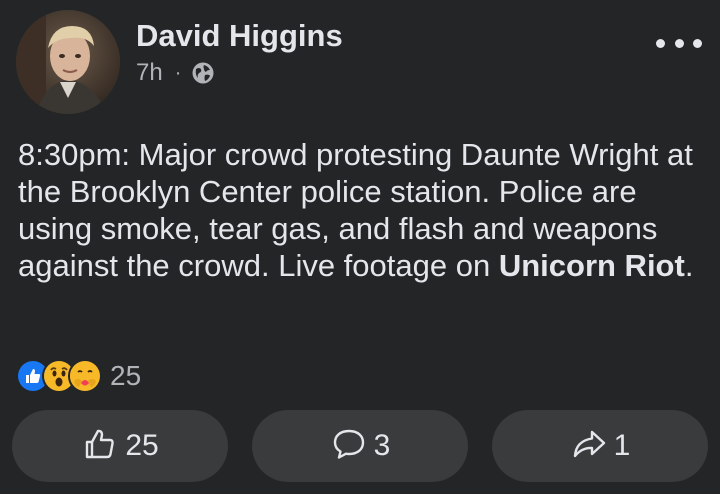  I want to click on share-icon, so click(589, 446).